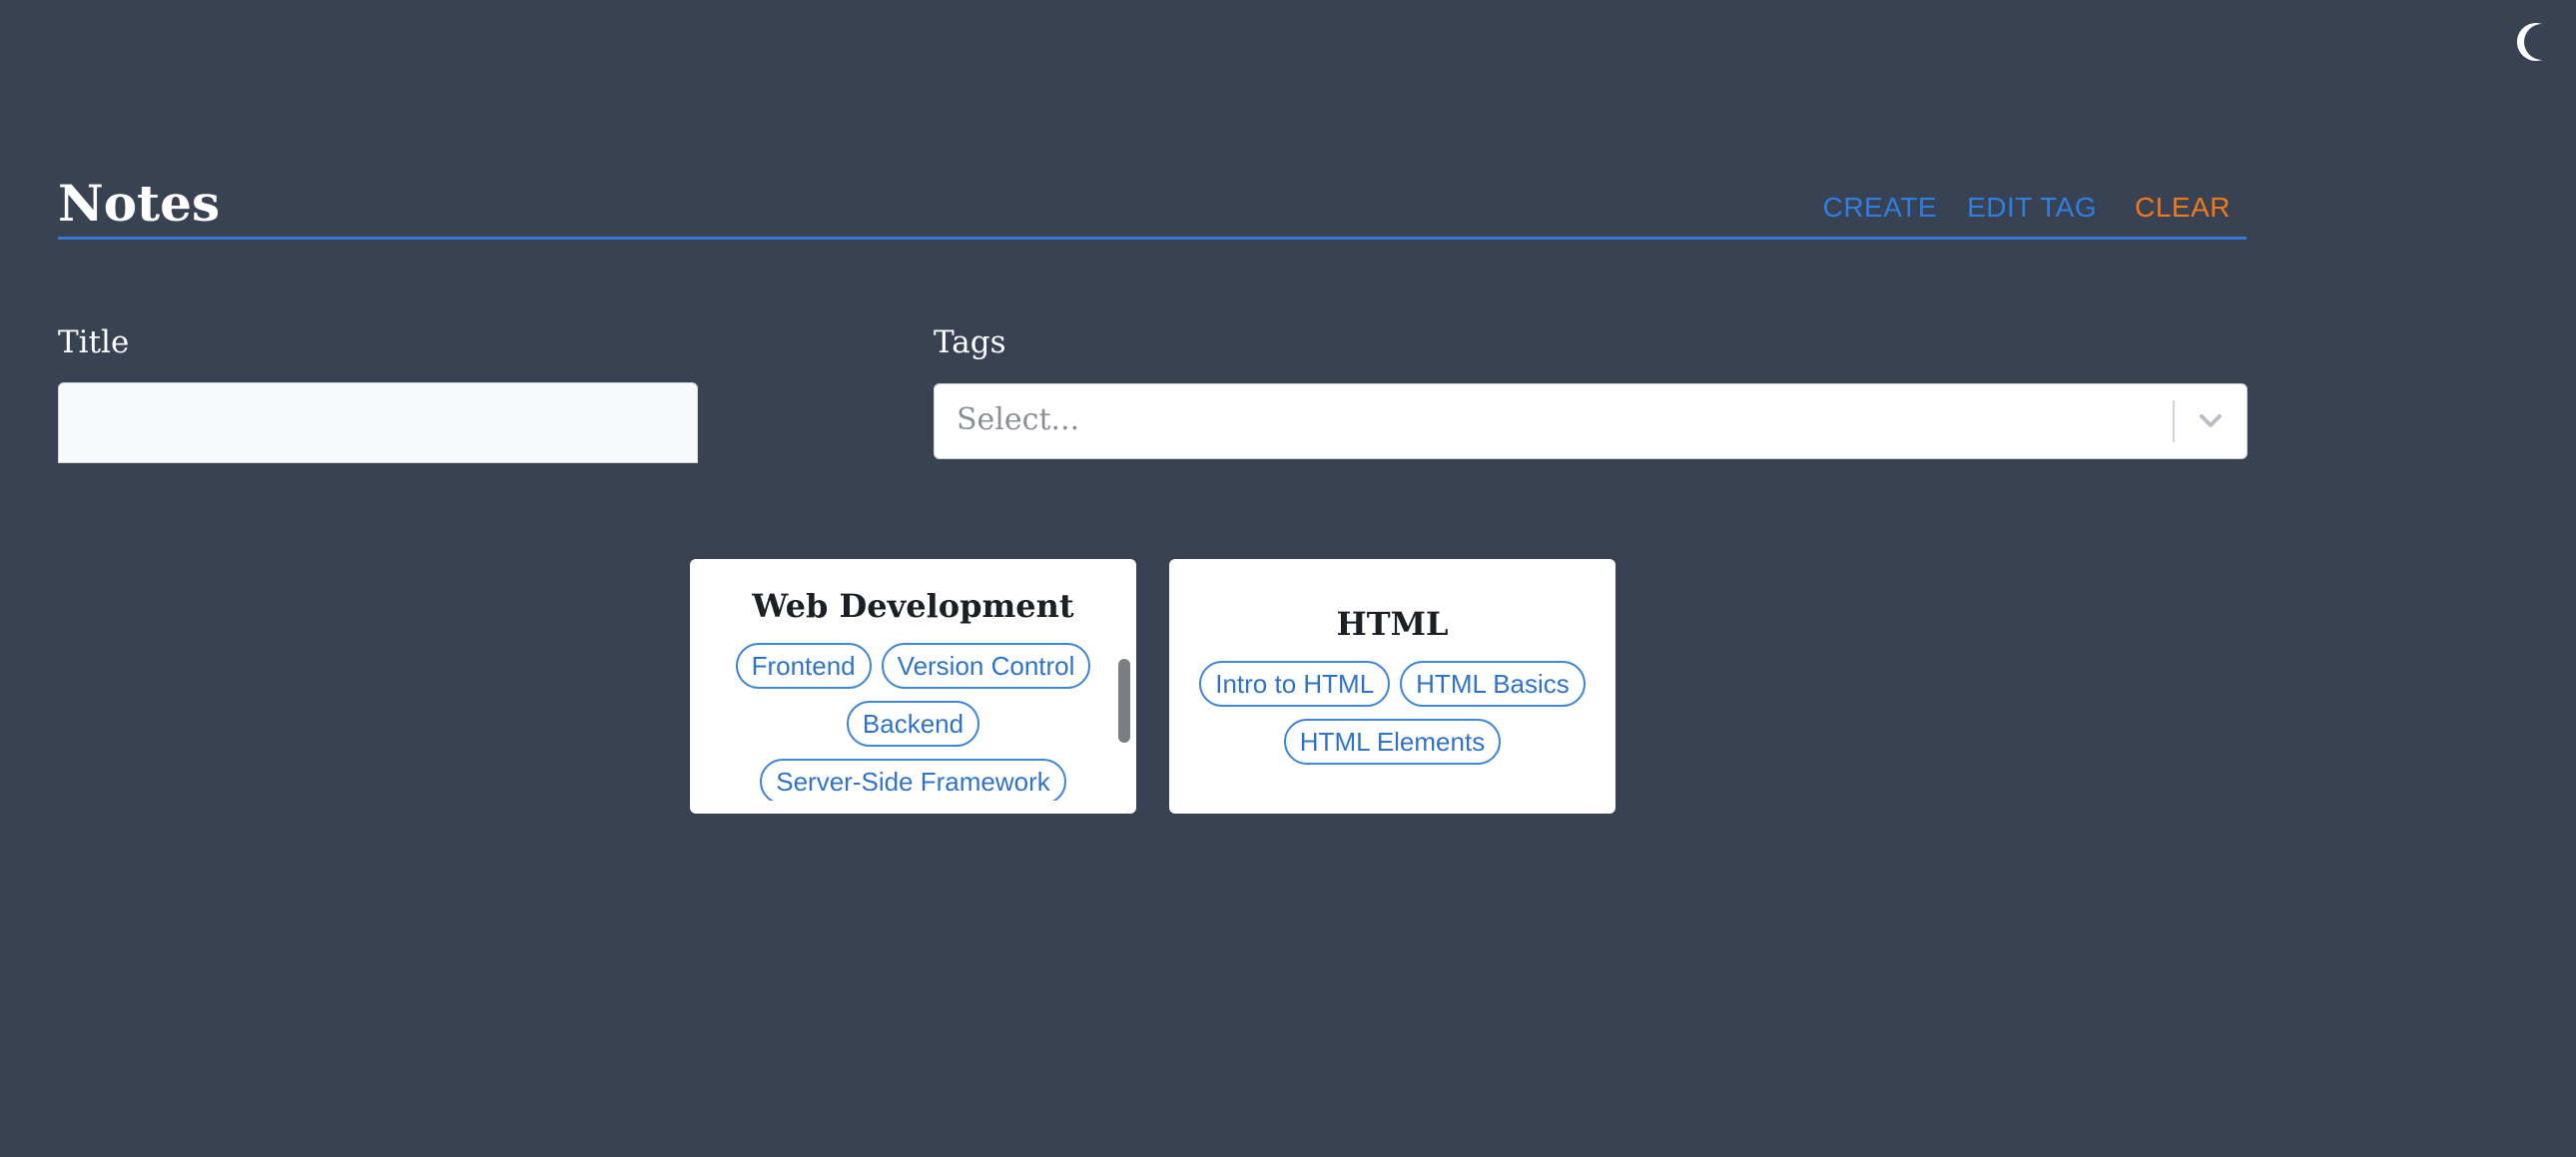  I want to click on tag-chip: Backend, so click(913, 724).